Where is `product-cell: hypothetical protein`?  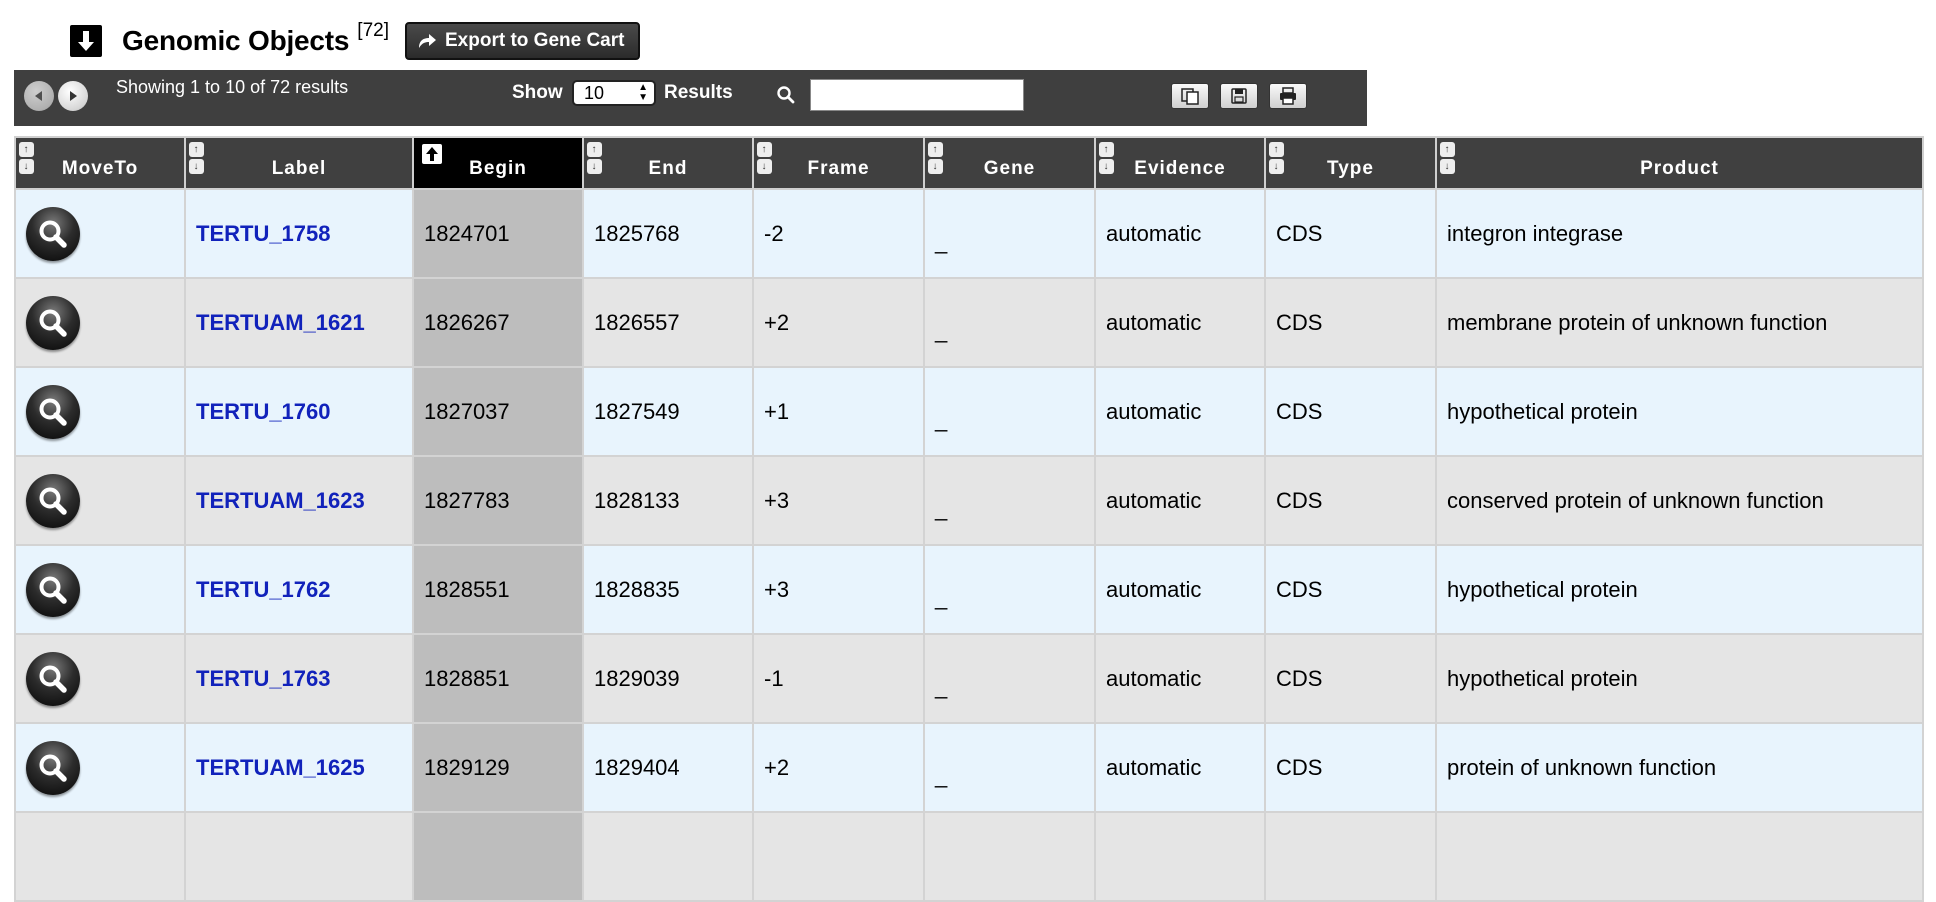
product-cell: hypothetical protein is located at coordinates (1679, 678).